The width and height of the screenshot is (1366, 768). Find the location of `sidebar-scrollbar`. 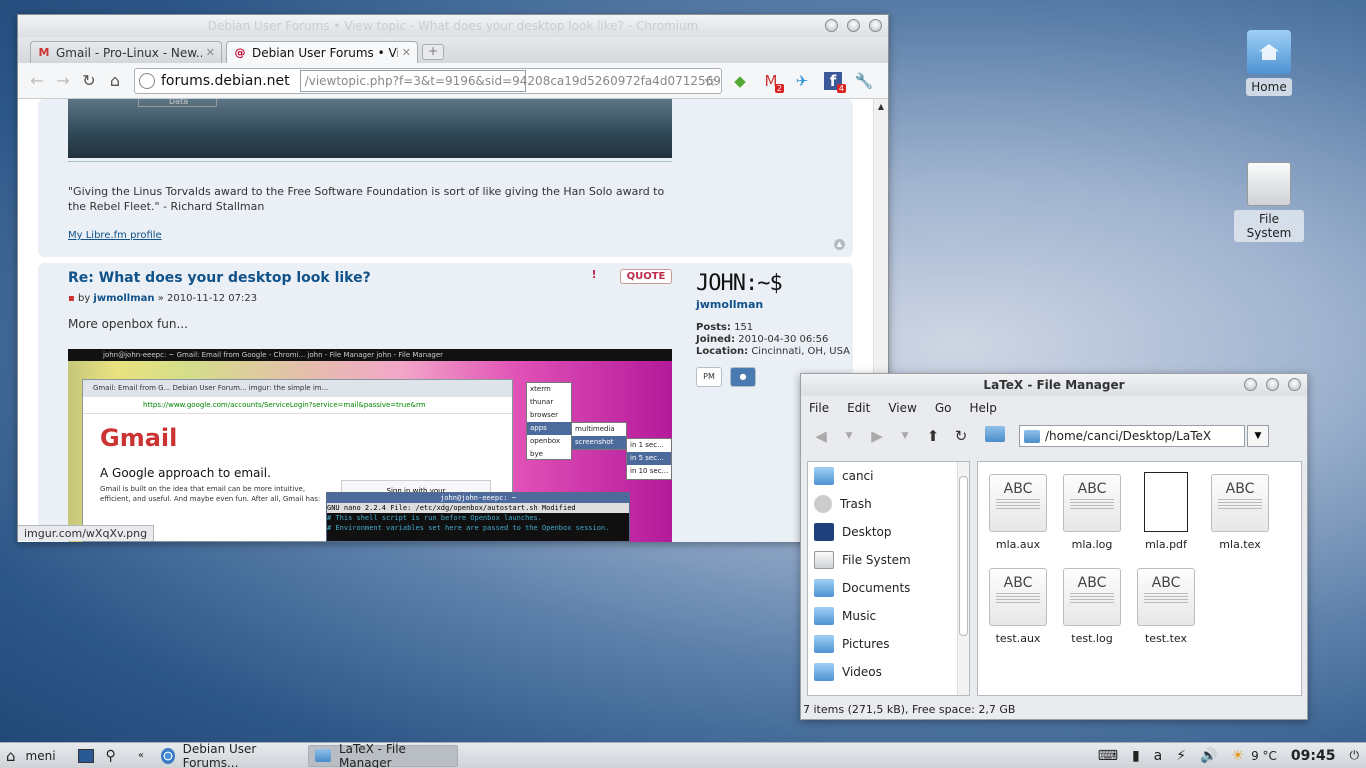

sidebar-scrollbar is located at coordinates (963, 578).